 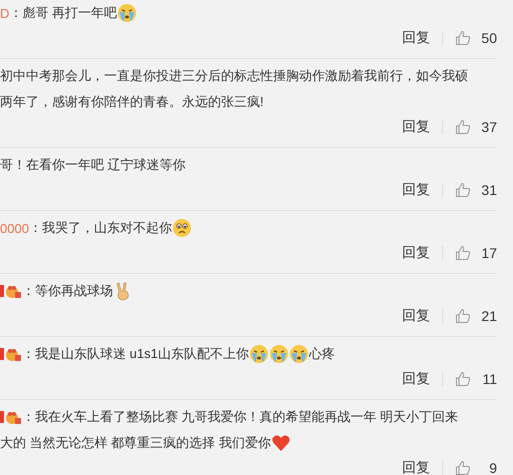 I want to click on comment-text: 大的 当然无论怎样 都尊重三疯的选择 我们爱你, so click(x=135, y=443).